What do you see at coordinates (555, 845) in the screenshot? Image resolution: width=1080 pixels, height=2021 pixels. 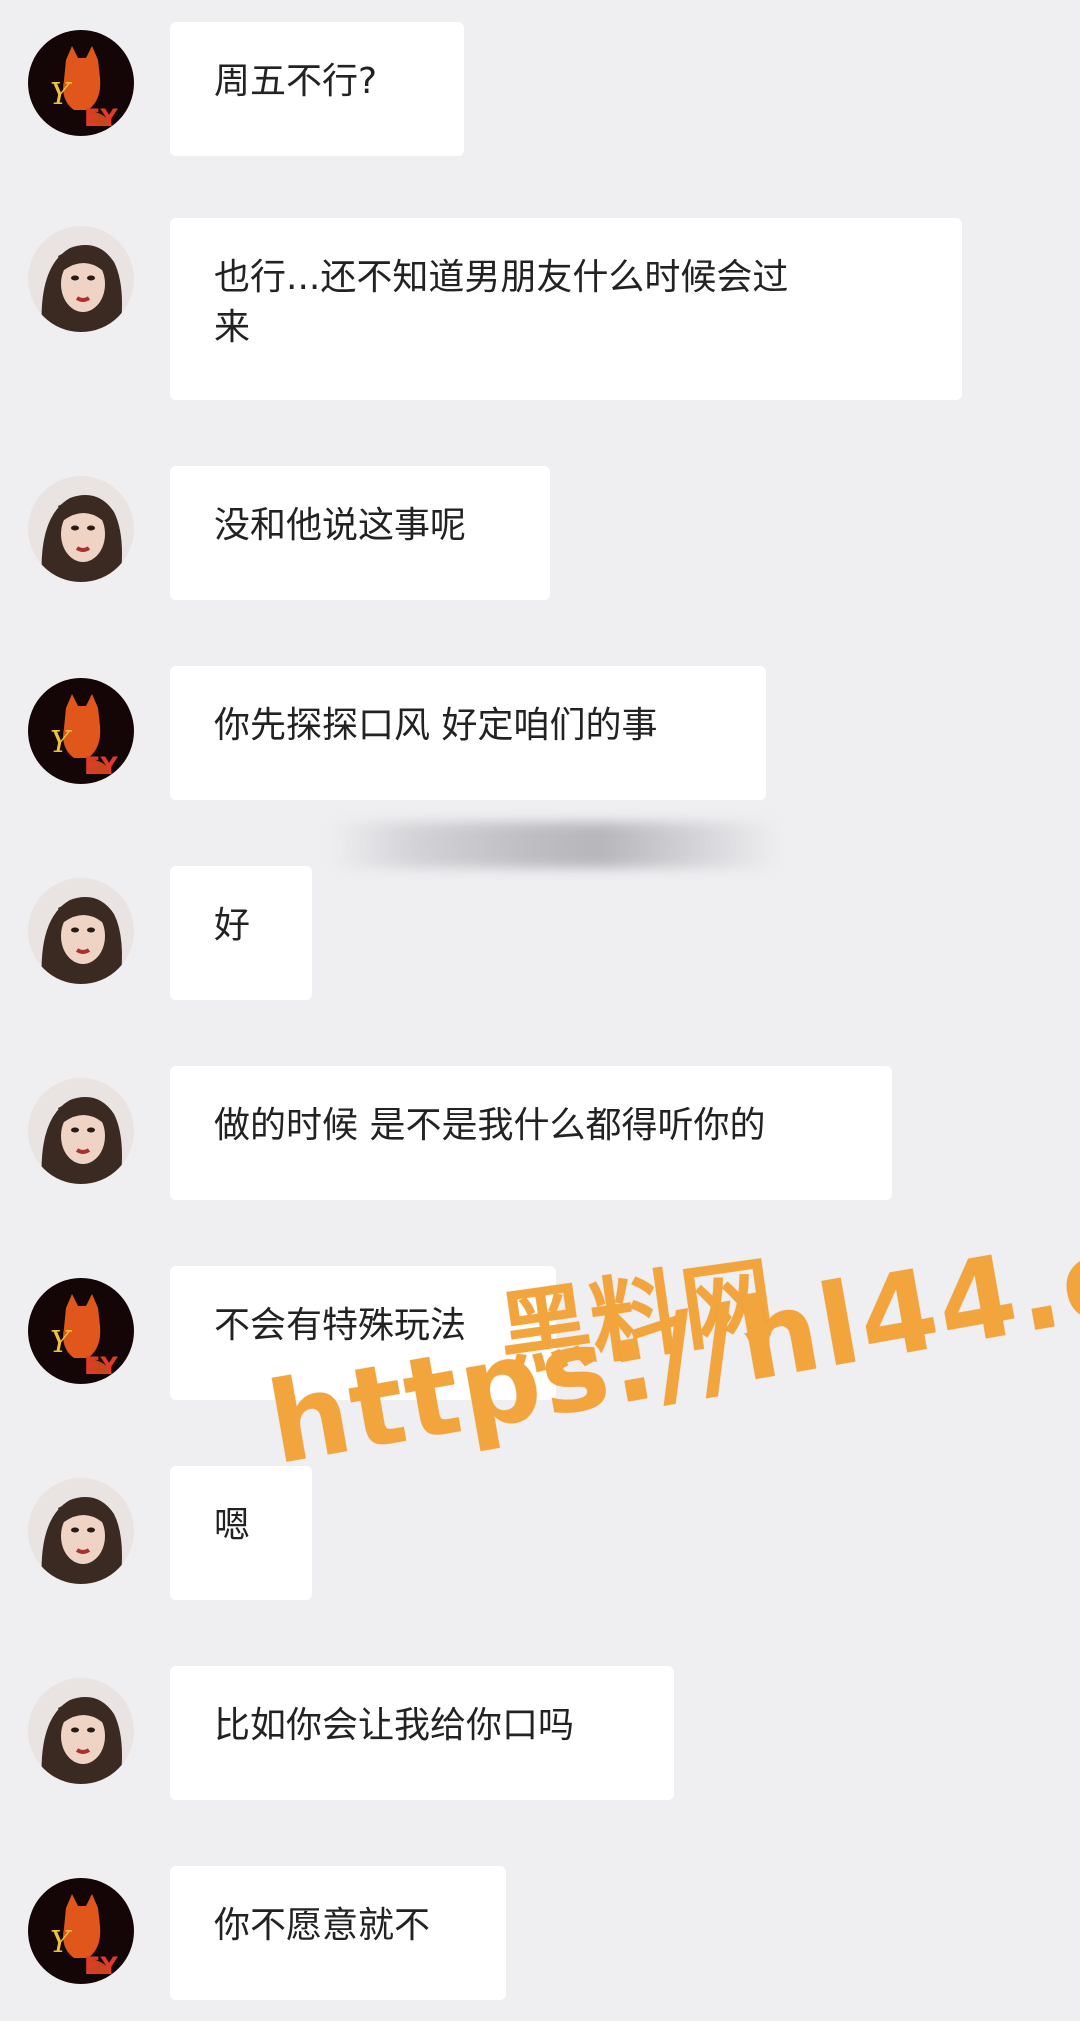 I see `blurred-redaction` at bounding box center [555, 845].